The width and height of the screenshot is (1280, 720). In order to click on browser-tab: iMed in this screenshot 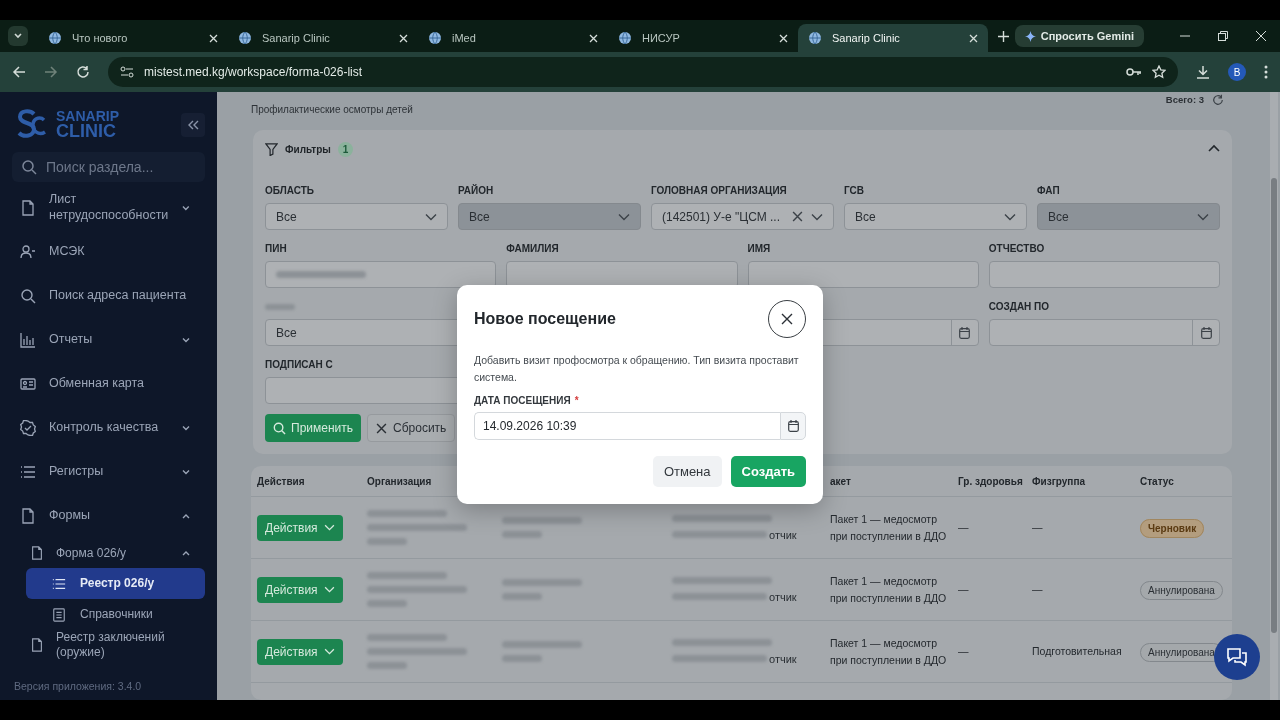, I will do `click(513, 38)`.